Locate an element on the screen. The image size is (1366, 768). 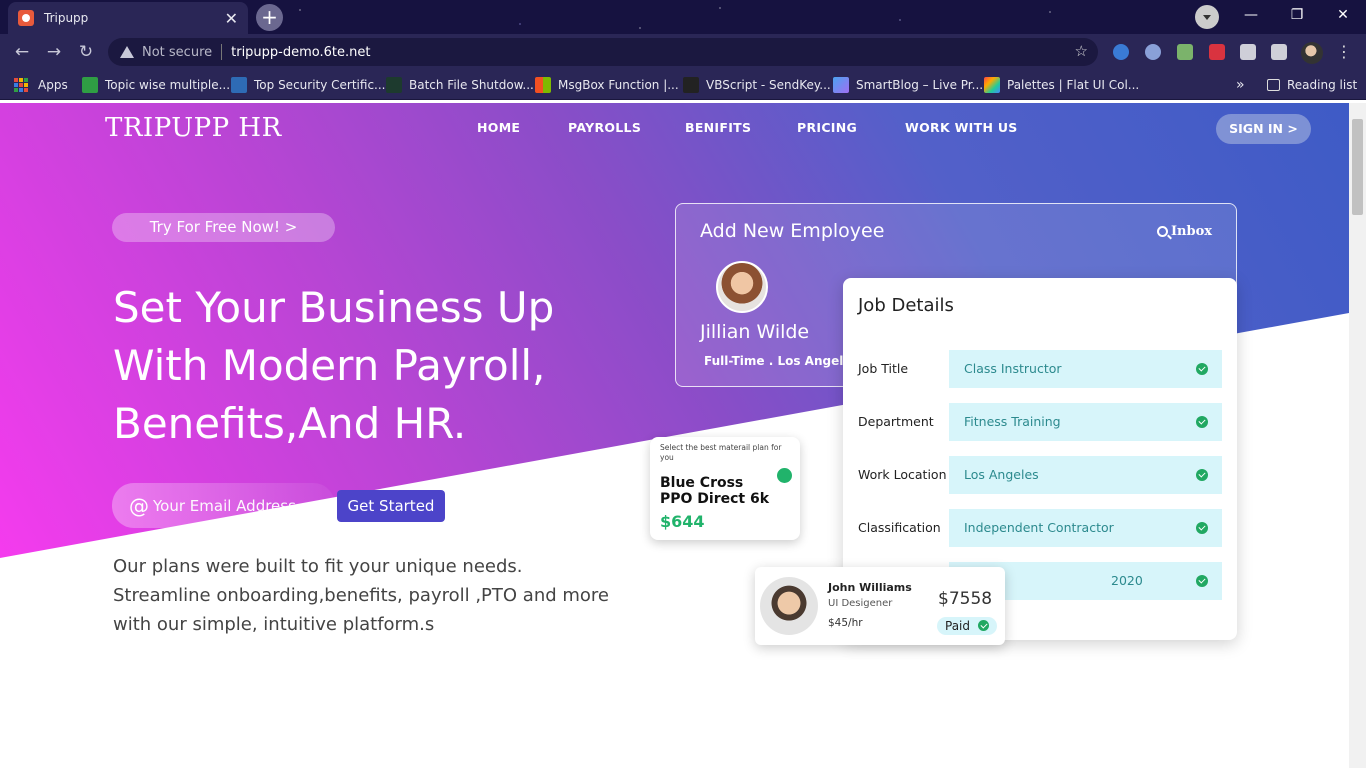
plan-status-dot is located at coordinates (784, 475).